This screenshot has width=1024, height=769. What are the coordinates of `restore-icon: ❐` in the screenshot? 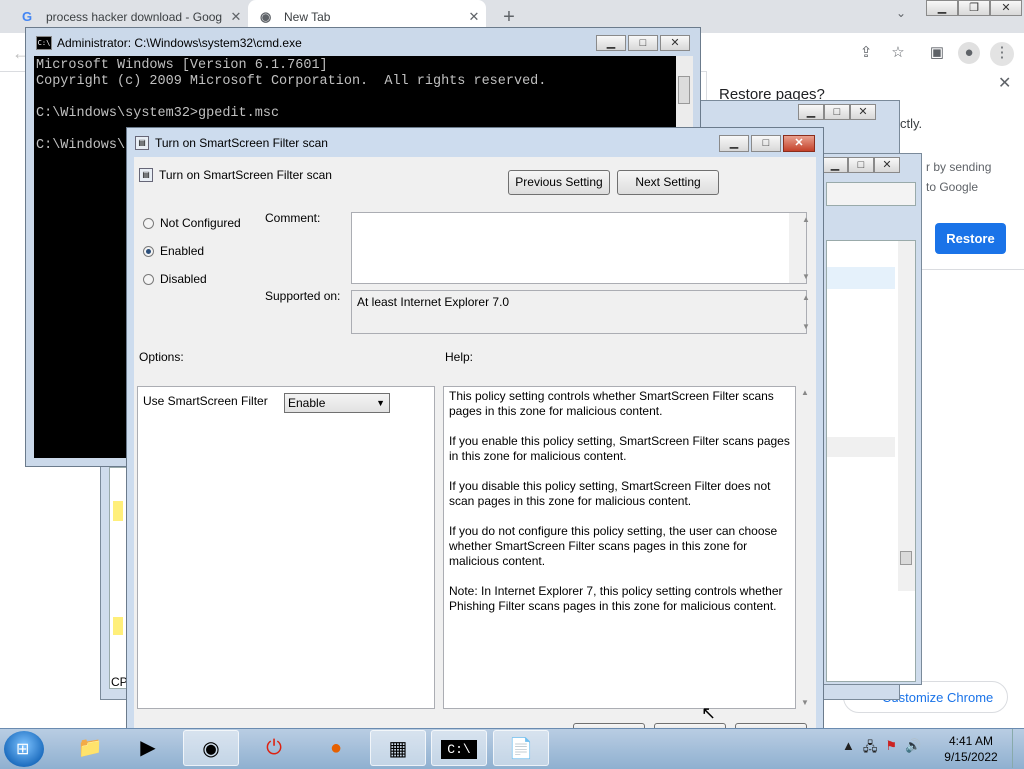 It's located at (974, 8).